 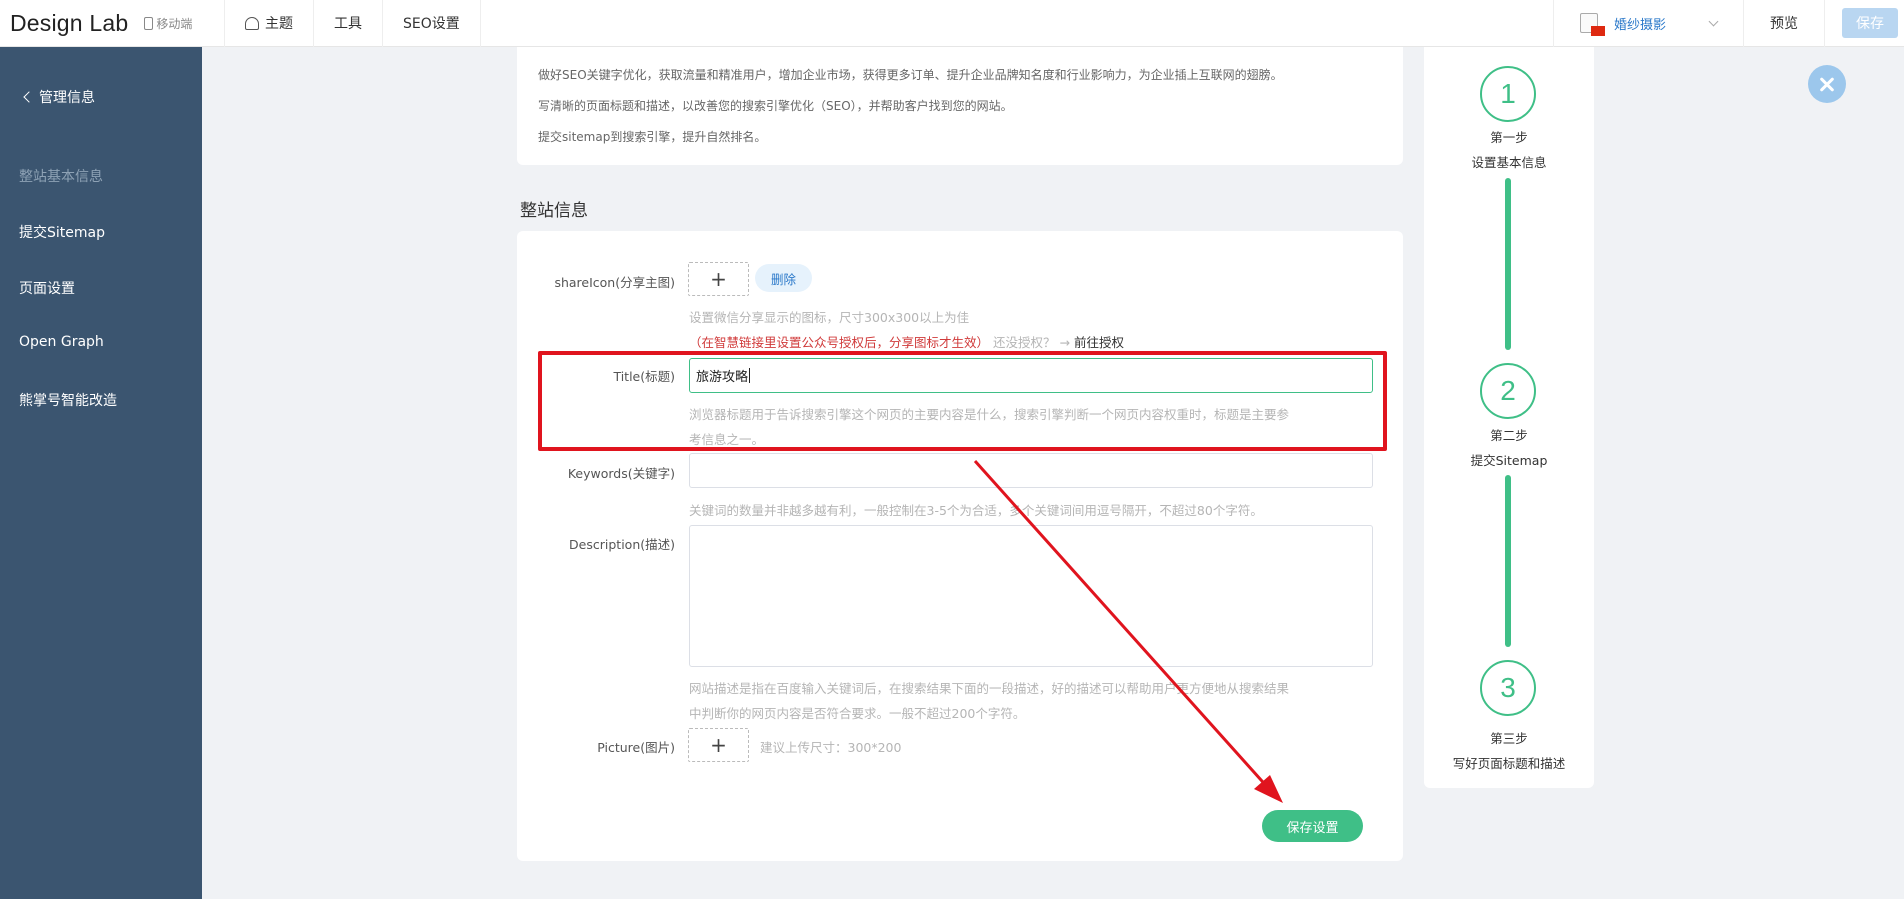 I want to click on brand-title: Design Lab, so click(x=69, y=22).